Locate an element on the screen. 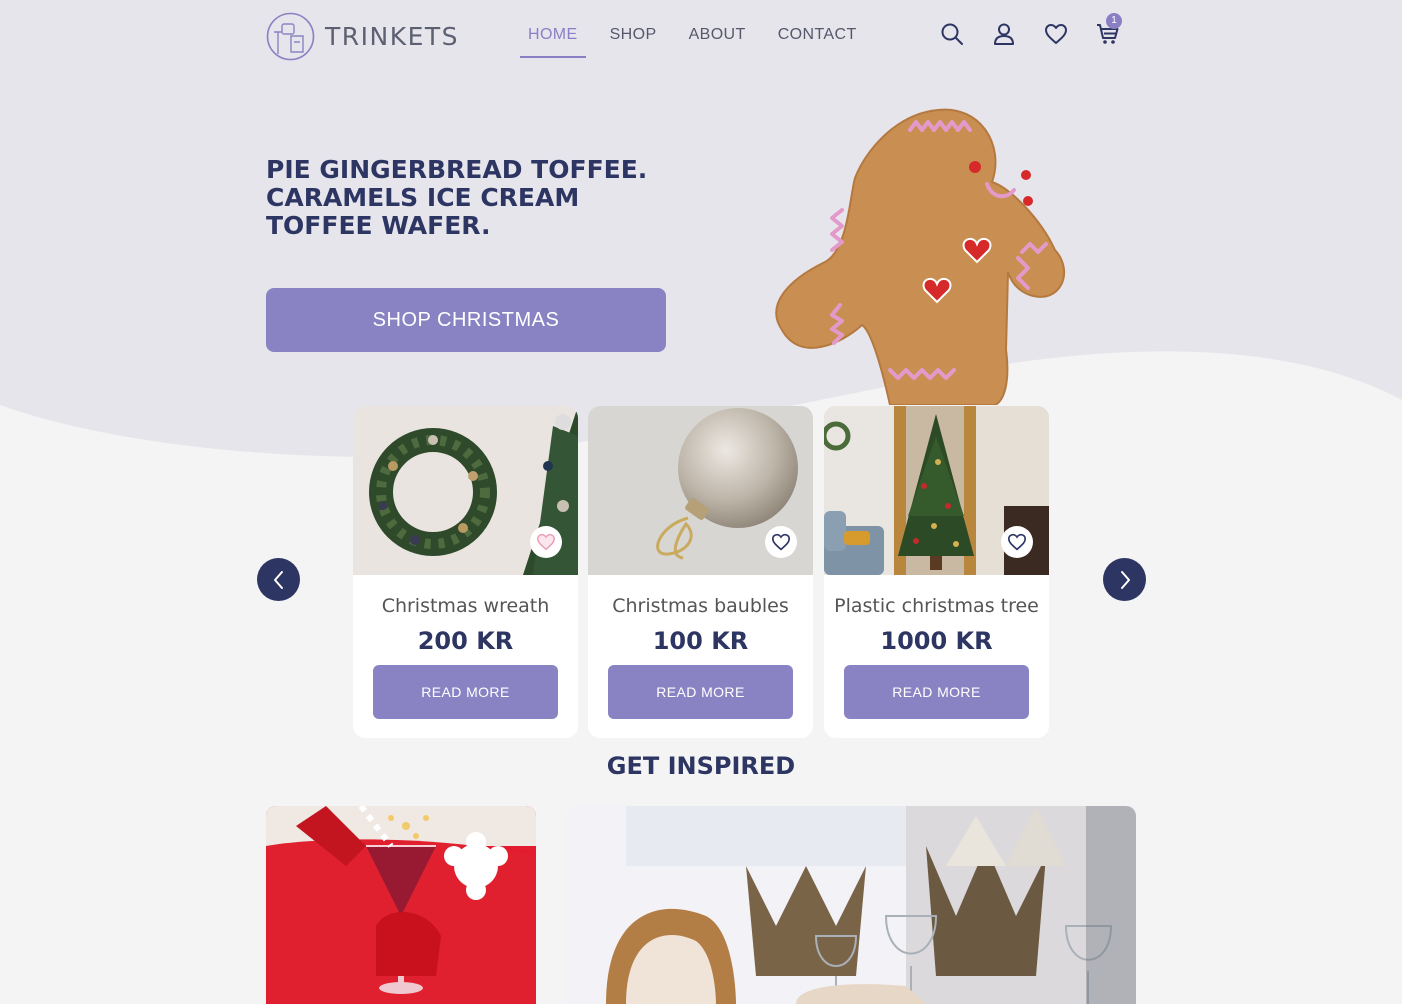 Image resolution: width=1402 pixels, height=1004 pixels. user-icon is located at coordinates (1004, 34).